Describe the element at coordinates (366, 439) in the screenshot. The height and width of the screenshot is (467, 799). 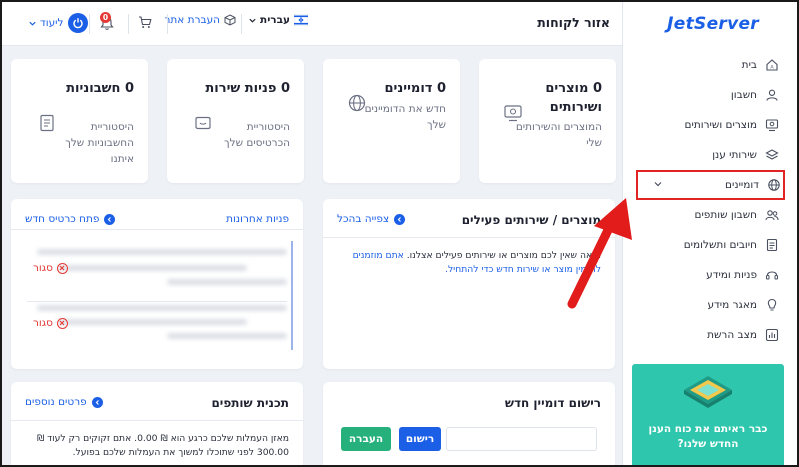
I see `transfer-button: העברה` at that location.